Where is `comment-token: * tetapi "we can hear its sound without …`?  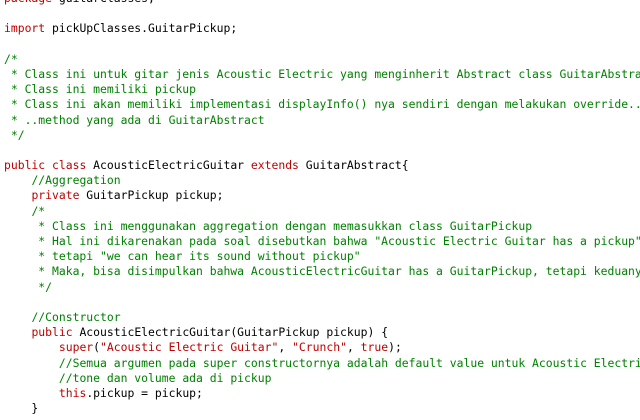
comment-token: * tetapi "we can hear its sound without … is located at coordinates (182, 256).